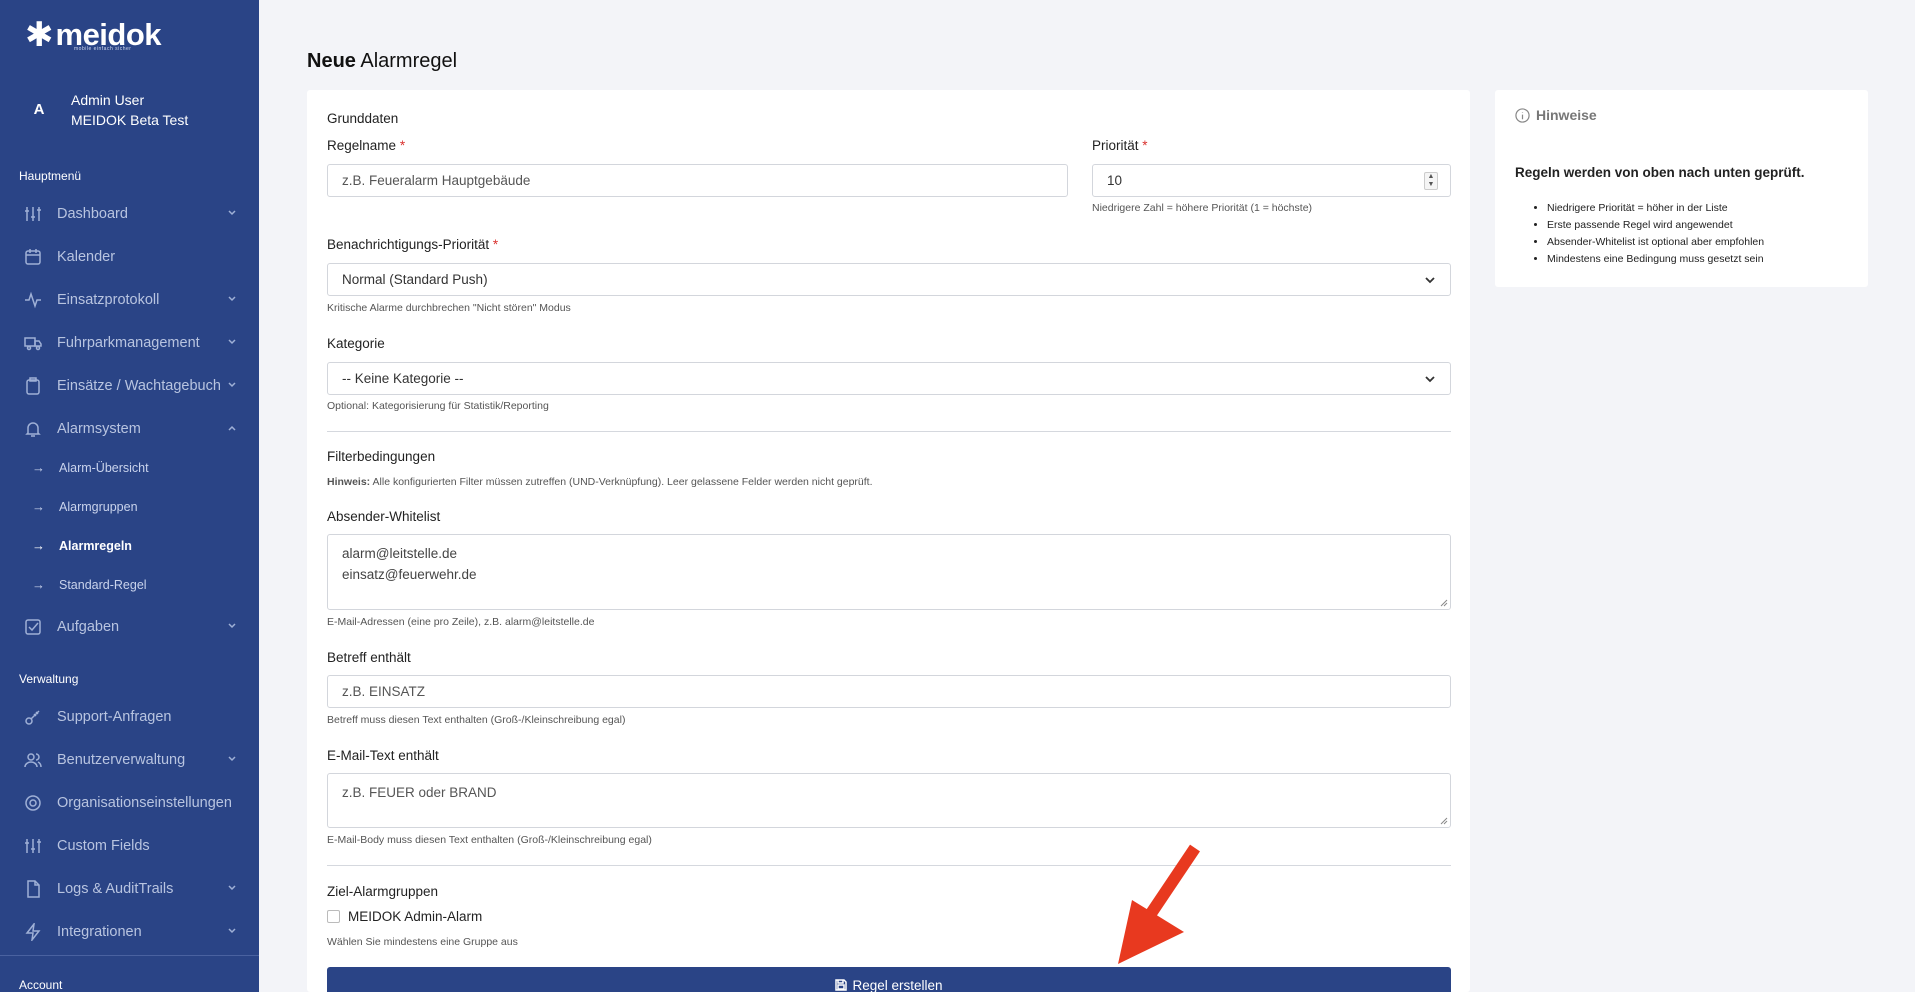  Describe the element at coordinates (129, 428) in the screenshot. I see `sidebar-item-alarmsystem: Alarmsystem` at that location.